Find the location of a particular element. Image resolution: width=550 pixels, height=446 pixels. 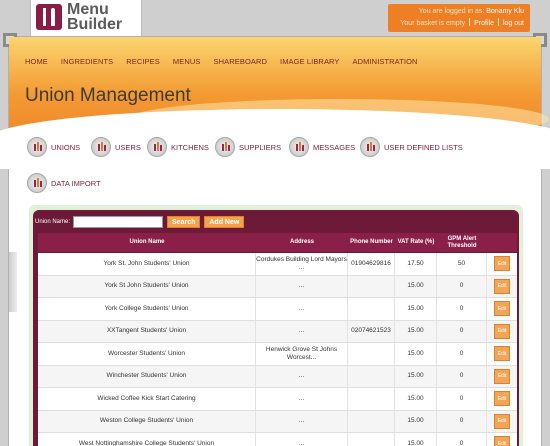

link-label: SUPPLIERS is located at coordinates (260, 147).